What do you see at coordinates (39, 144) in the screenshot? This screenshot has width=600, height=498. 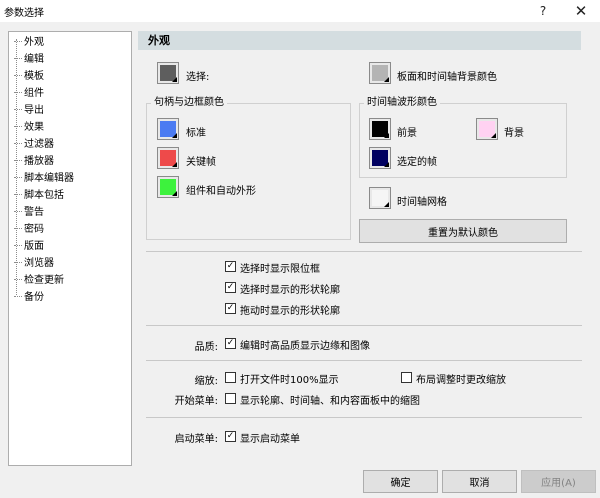 I see `sidebar-item-label: 过滤器` at bounding box center [39, 144].